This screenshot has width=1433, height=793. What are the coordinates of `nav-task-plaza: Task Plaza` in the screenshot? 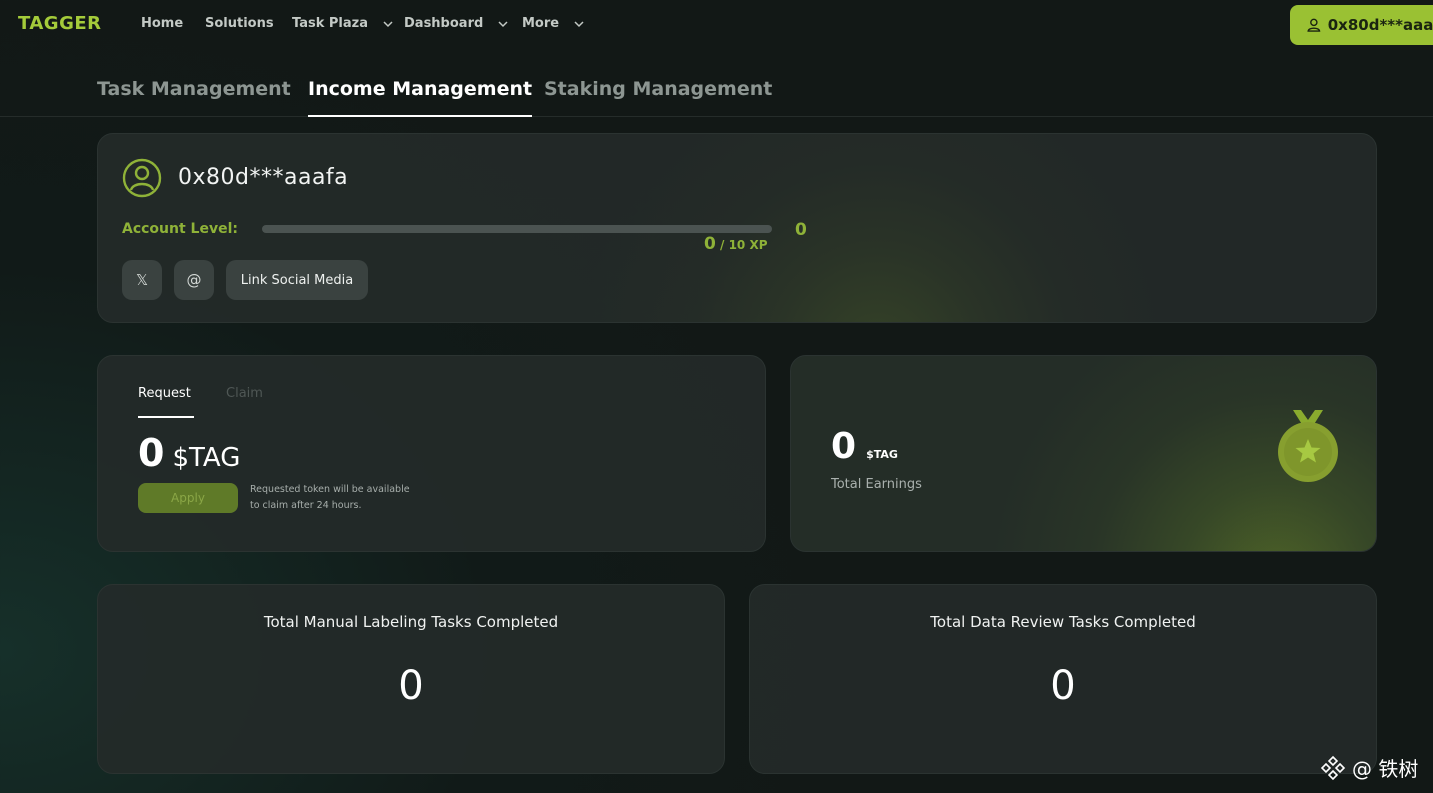 It's located at (343, 23).